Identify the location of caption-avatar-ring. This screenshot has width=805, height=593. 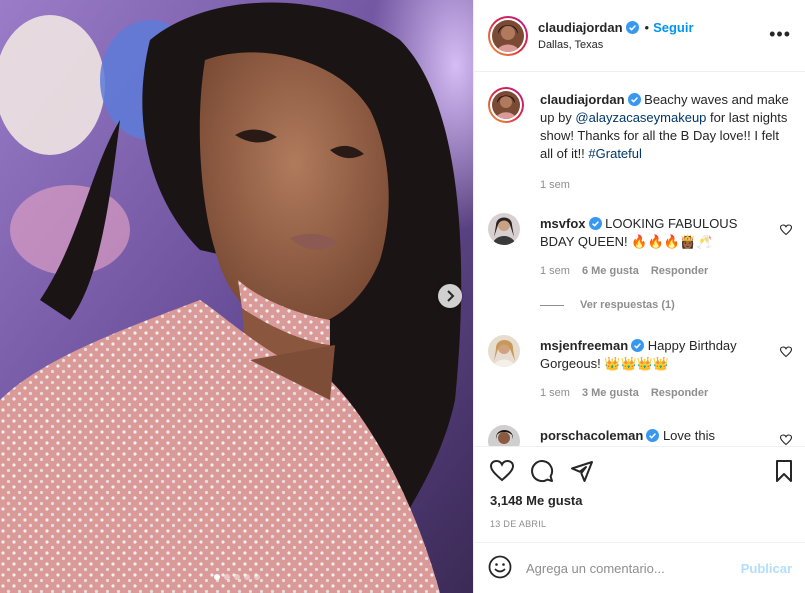
(506, 105).